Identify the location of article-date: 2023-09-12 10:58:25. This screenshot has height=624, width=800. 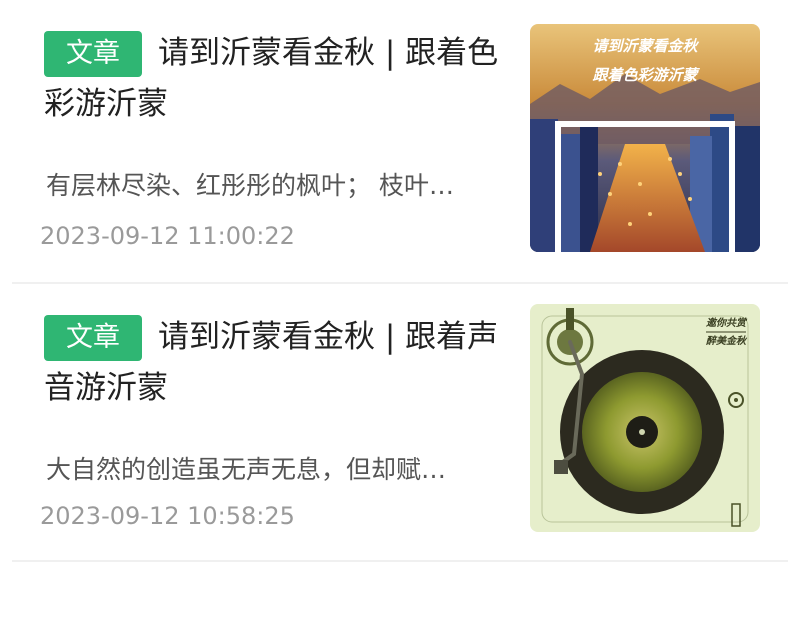
(167, 516).